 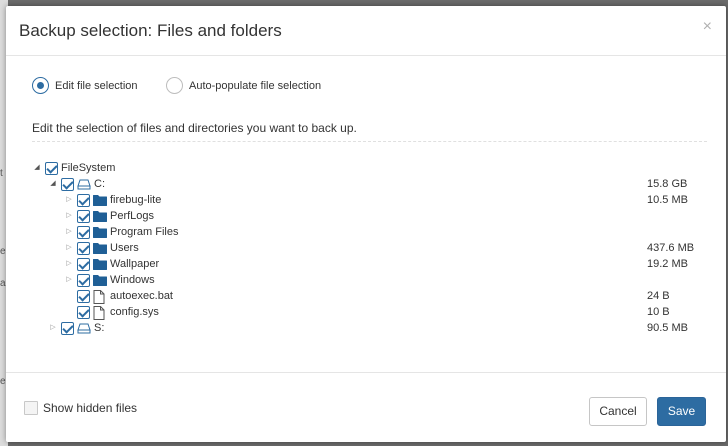 What do you see at coordinates (174, 85) in the screenshot?
I see `radio-button` at bounding box center [174, 85].